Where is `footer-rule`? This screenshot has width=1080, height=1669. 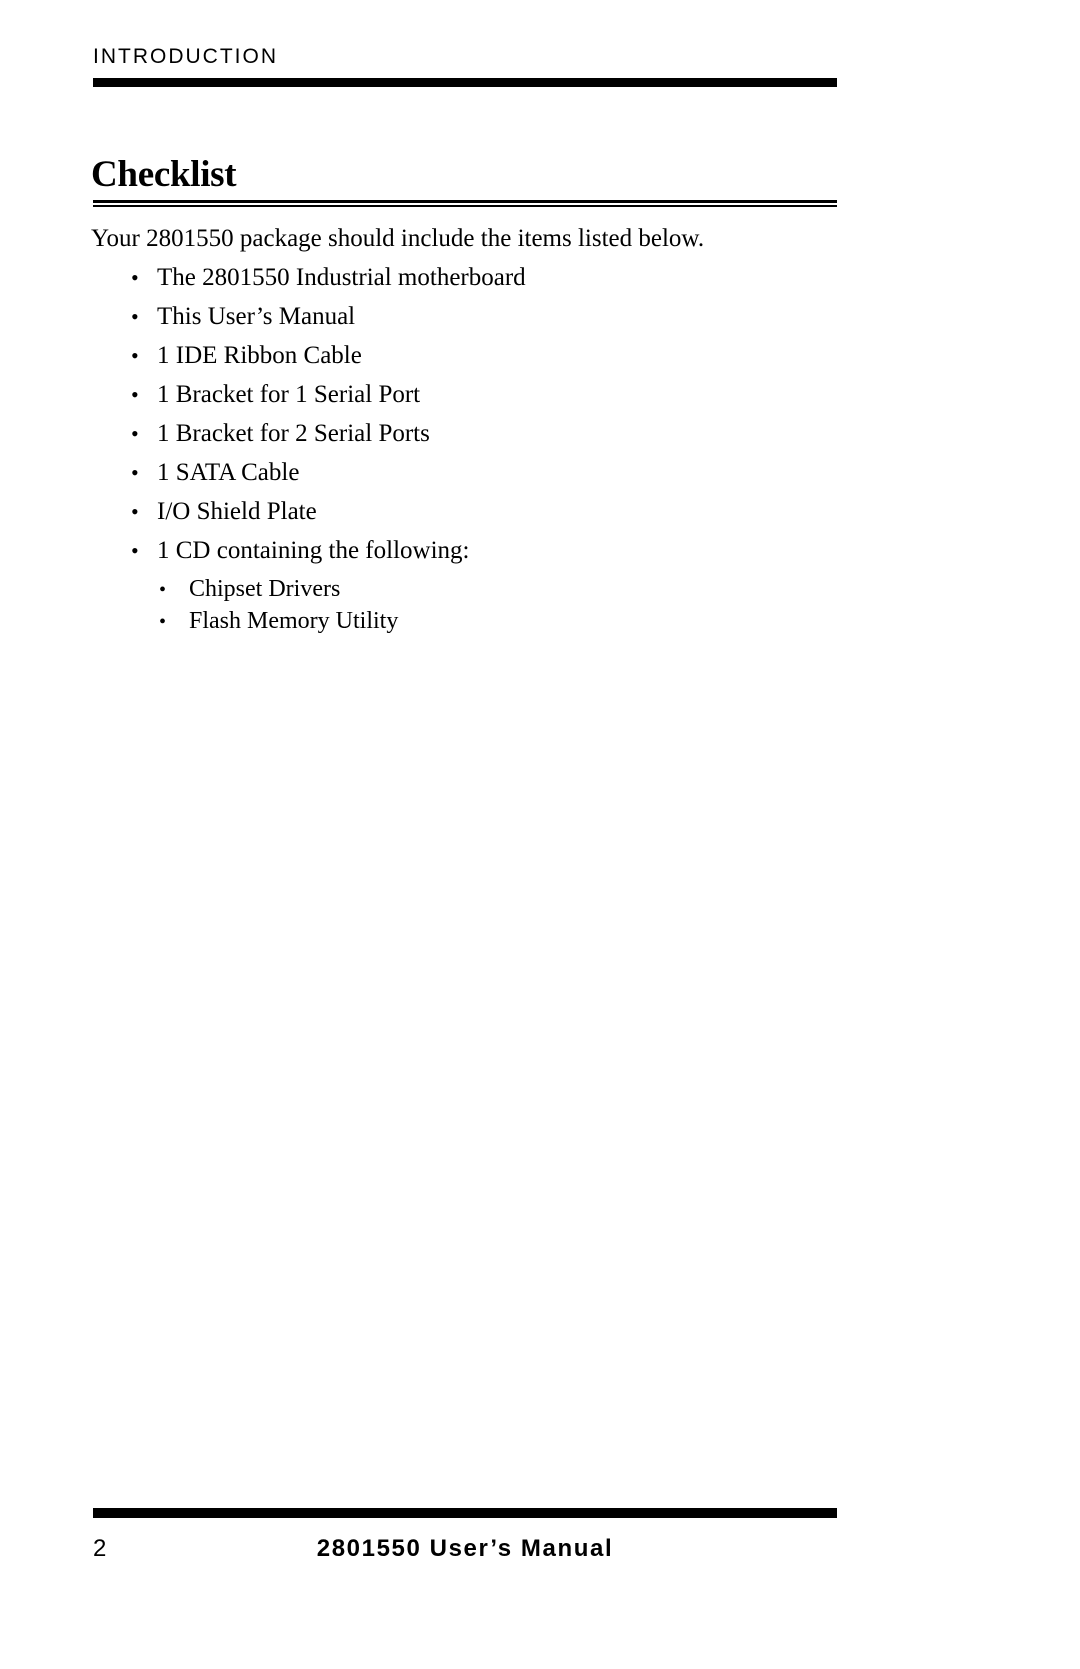
footer-rule is located at coordinates (465, 1513).